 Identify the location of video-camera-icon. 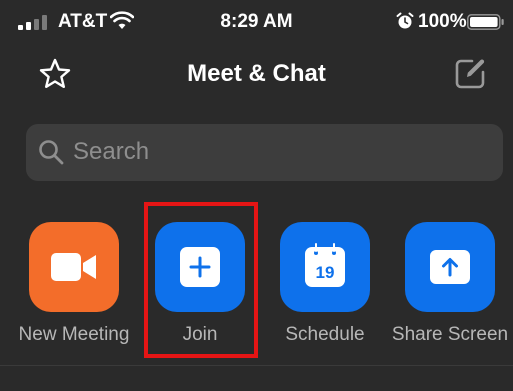
(73, 267).